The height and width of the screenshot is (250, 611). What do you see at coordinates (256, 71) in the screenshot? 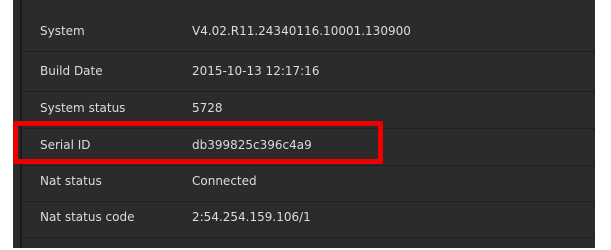
I see `row-value: 2015-10-13 12:17:16` at bounding box center [256, 71].